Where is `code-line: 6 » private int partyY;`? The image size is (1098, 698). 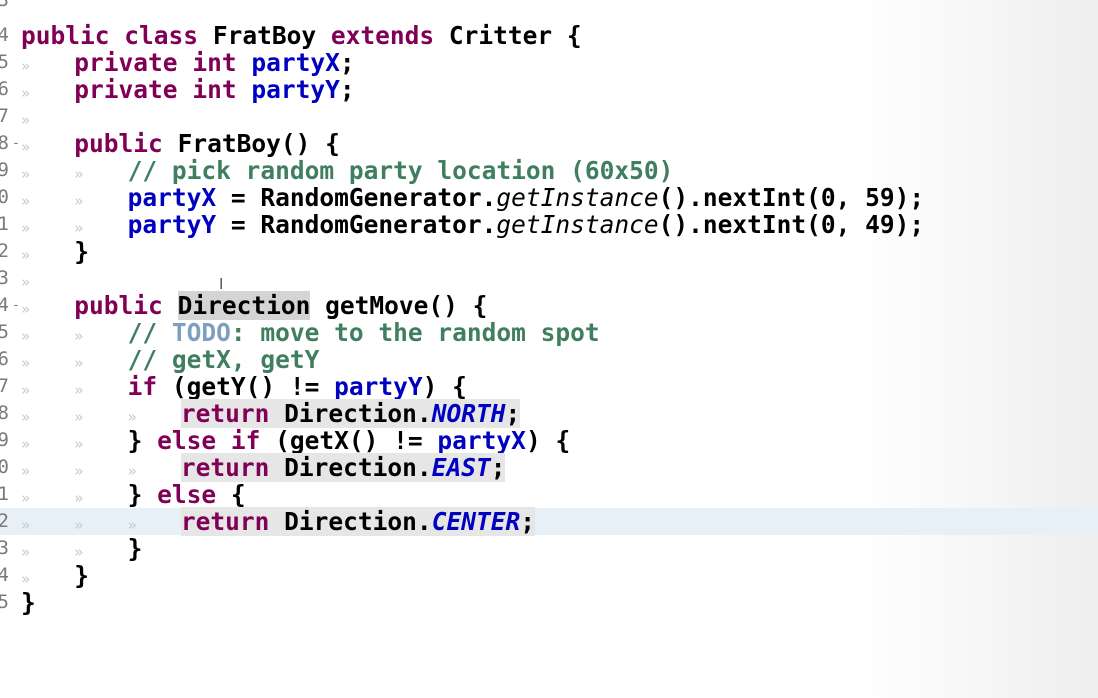
code-line: 6 » private int partyY; is located at coordinates (549, 89).